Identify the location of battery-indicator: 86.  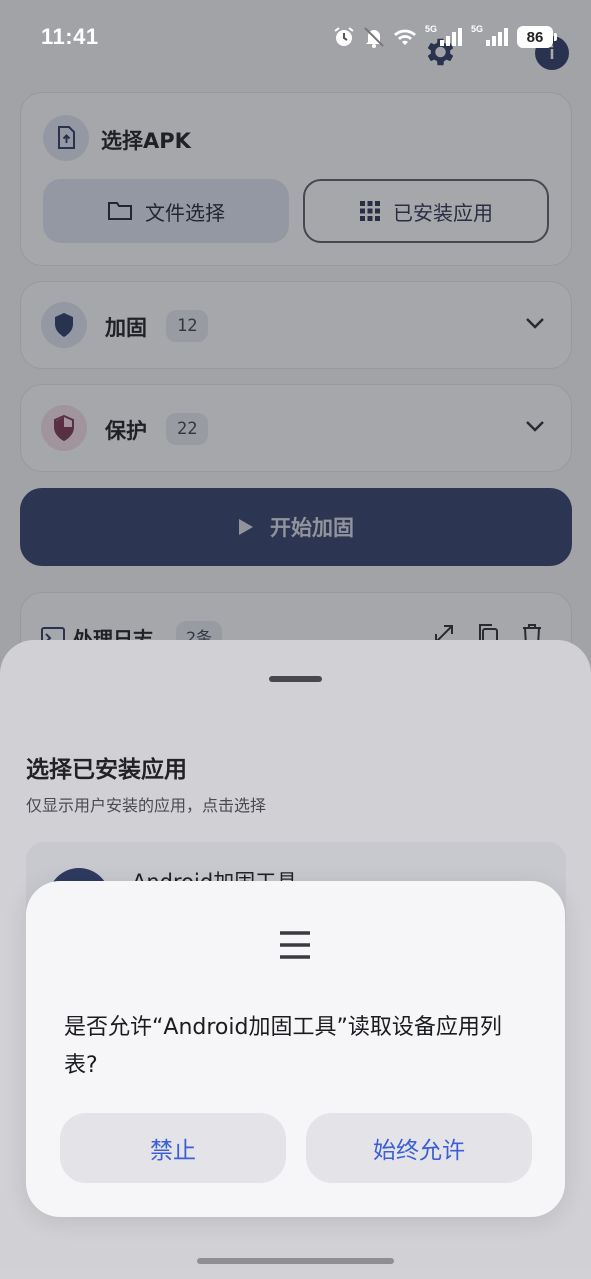
(537, 37).